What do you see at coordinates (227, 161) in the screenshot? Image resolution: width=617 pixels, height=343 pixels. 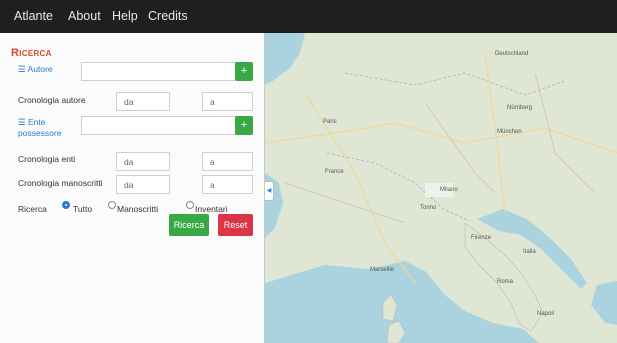 I see `cronologia-enti-to: a` at bounding box center [227, 161].